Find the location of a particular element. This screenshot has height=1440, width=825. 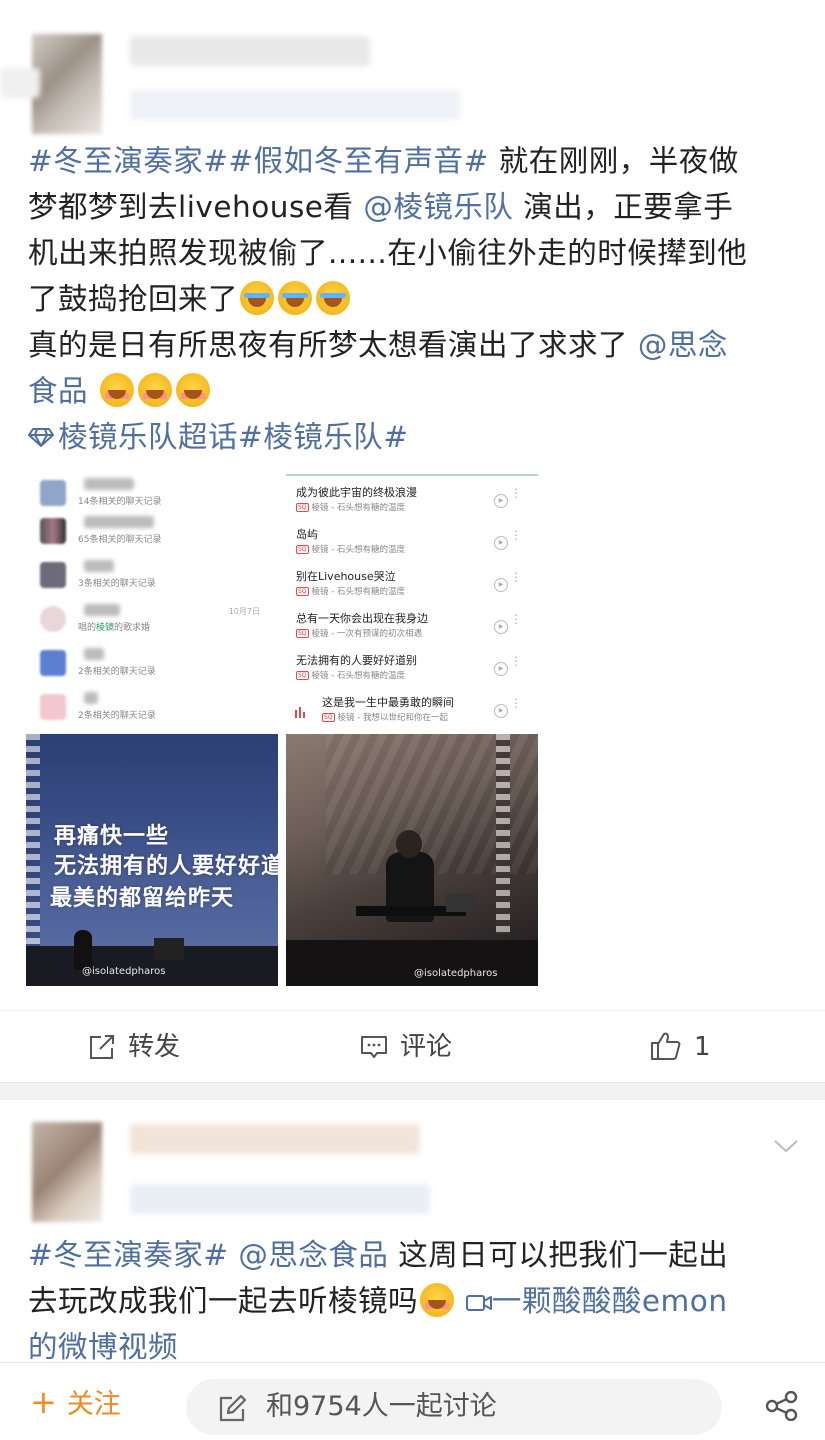

like-count: 1 is located at coordinates (702, 1047).